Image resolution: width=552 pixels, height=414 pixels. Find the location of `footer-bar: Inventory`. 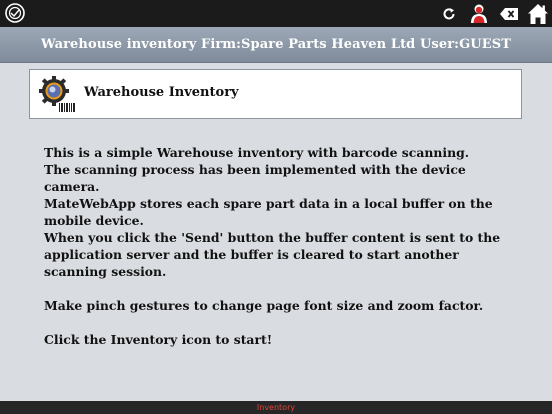

footer-bar: Inventory is located at coordinates (276, 407).